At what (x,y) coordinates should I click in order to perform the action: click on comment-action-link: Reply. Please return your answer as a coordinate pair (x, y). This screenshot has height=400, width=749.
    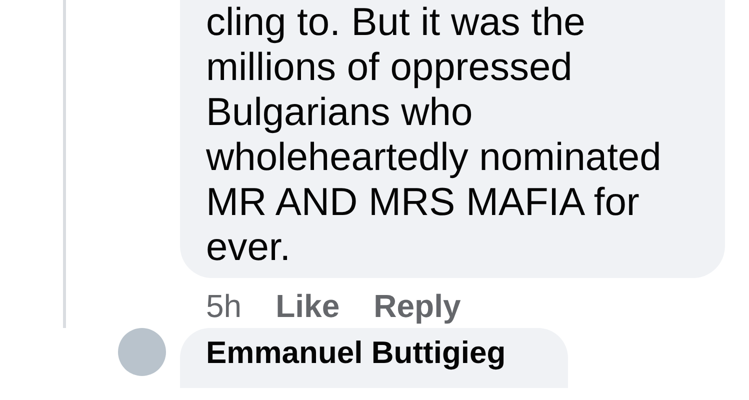
    Looking at the image, I should click on (417, 308).